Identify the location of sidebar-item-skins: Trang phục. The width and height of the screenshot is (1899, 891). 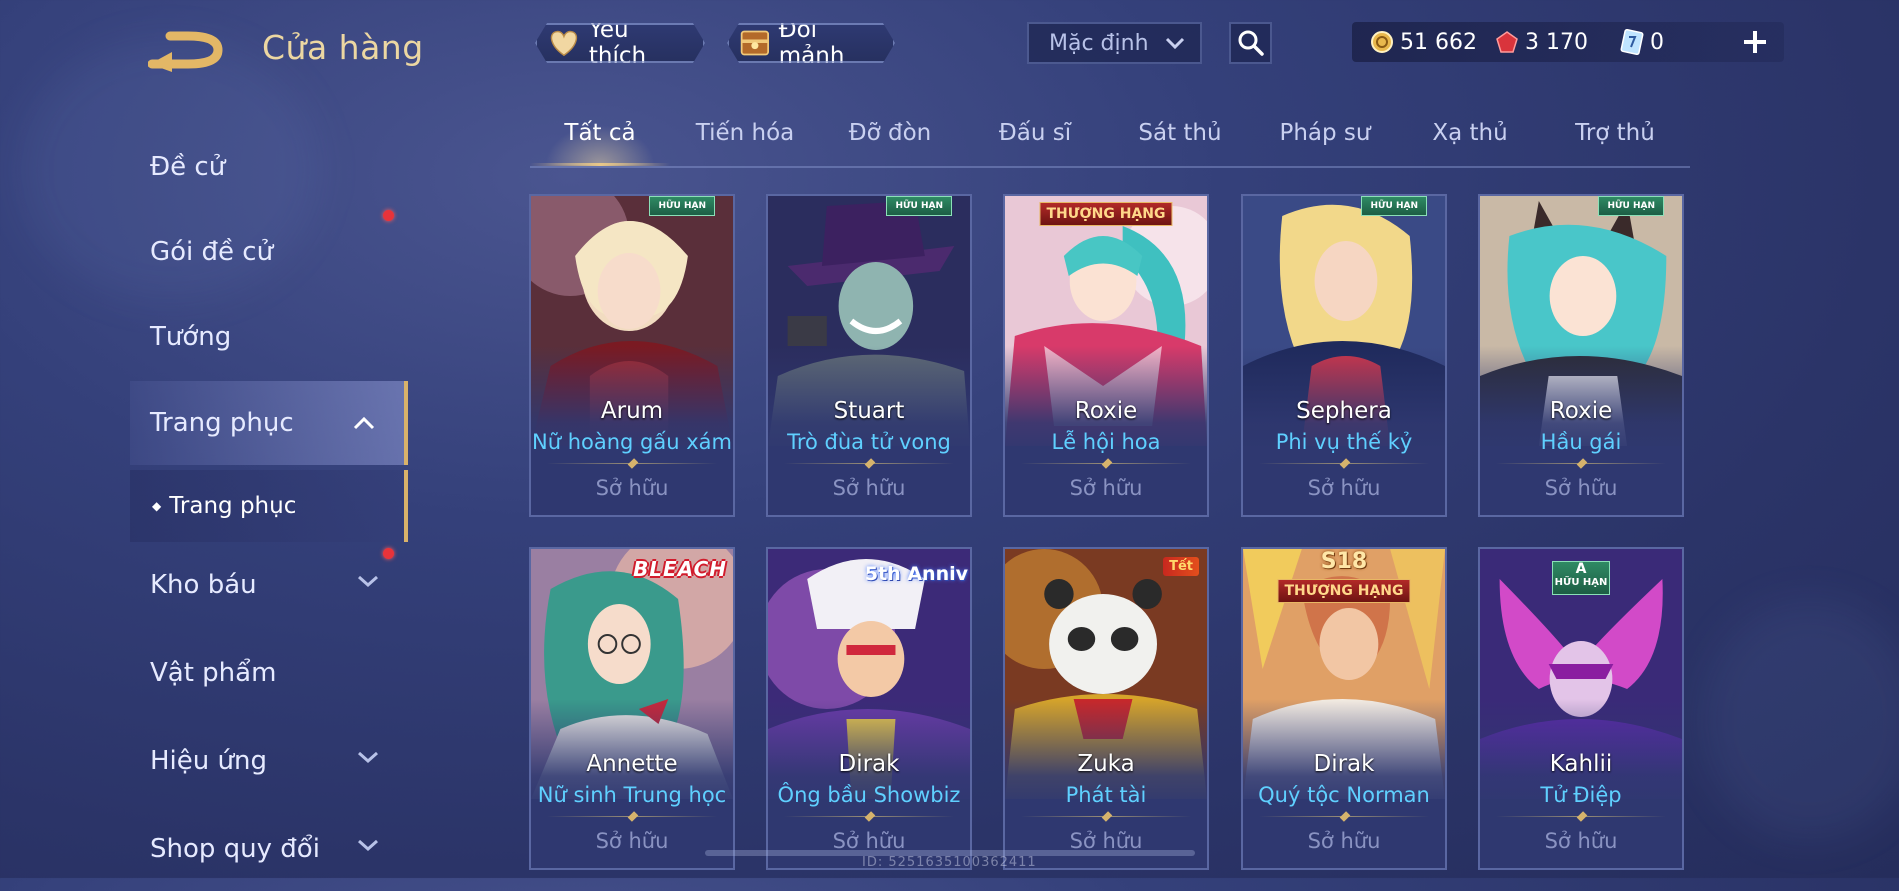
(269, 423).